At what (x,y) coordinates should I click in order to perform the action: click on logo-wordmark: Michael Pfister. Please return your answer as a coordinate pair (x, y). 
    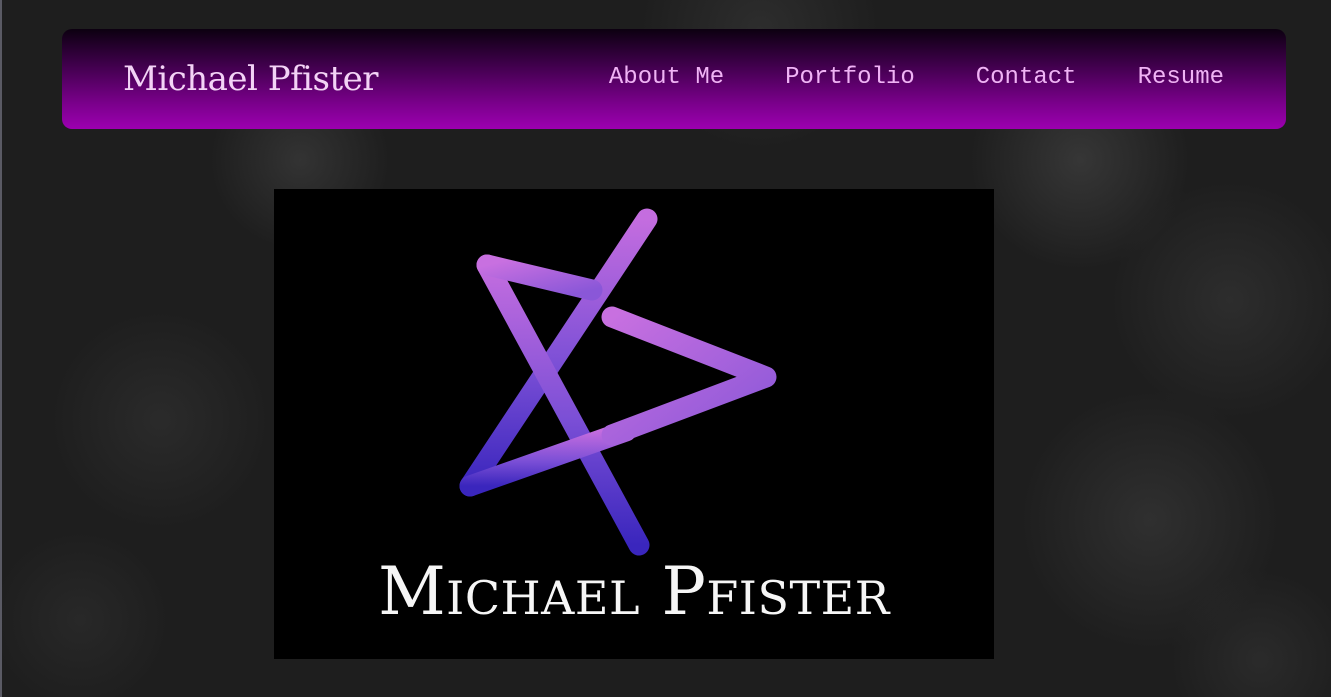
    Looking at the image, I should click on (634, 591).